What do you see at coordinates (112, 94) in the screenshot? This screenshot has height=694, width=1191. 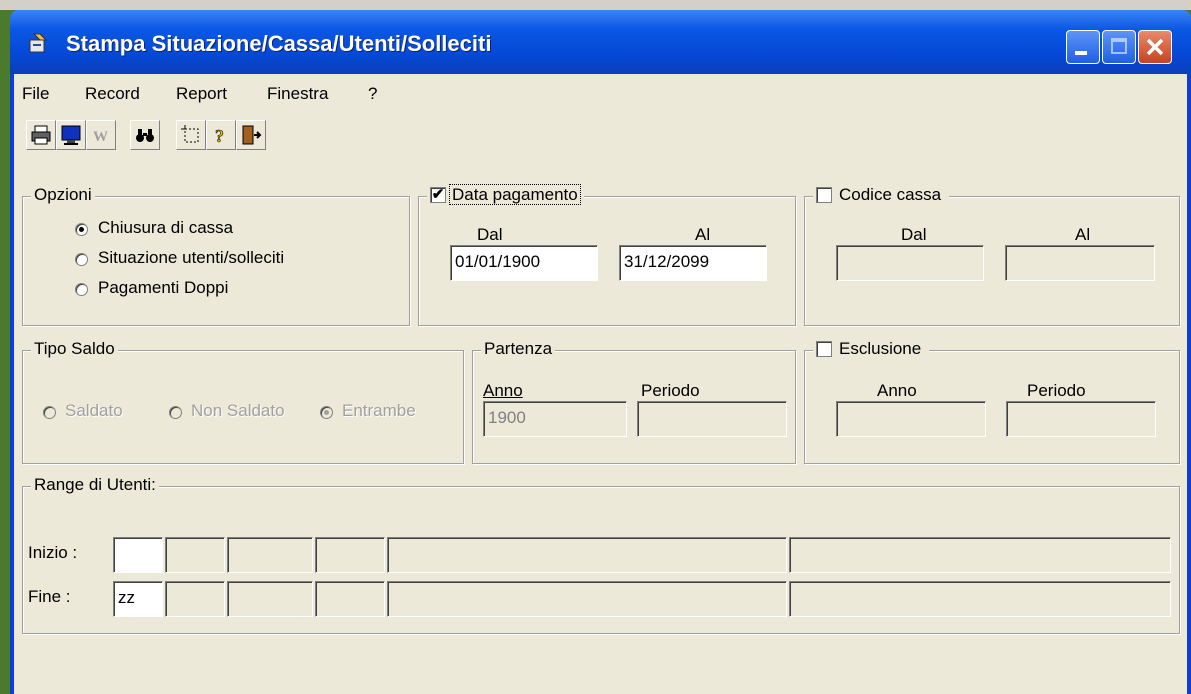 I see `menu-record: Record` at bounding box center [112, 94].